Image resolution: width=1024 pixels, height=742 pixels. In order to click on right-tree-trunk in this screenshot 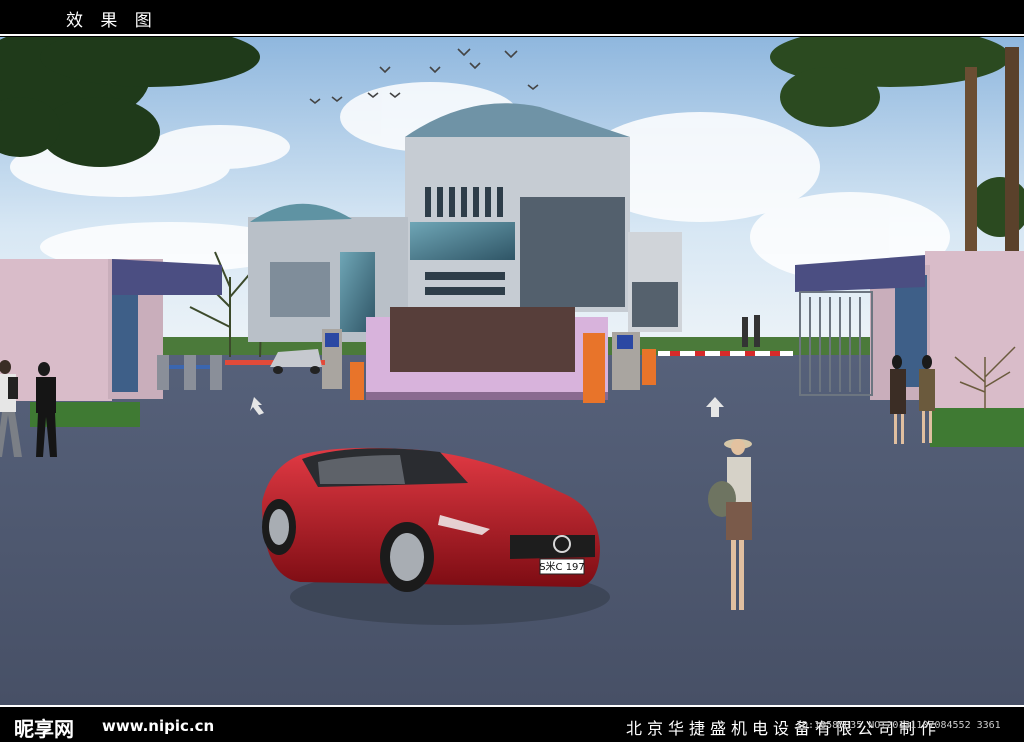, I will do `click(971, 159)`.